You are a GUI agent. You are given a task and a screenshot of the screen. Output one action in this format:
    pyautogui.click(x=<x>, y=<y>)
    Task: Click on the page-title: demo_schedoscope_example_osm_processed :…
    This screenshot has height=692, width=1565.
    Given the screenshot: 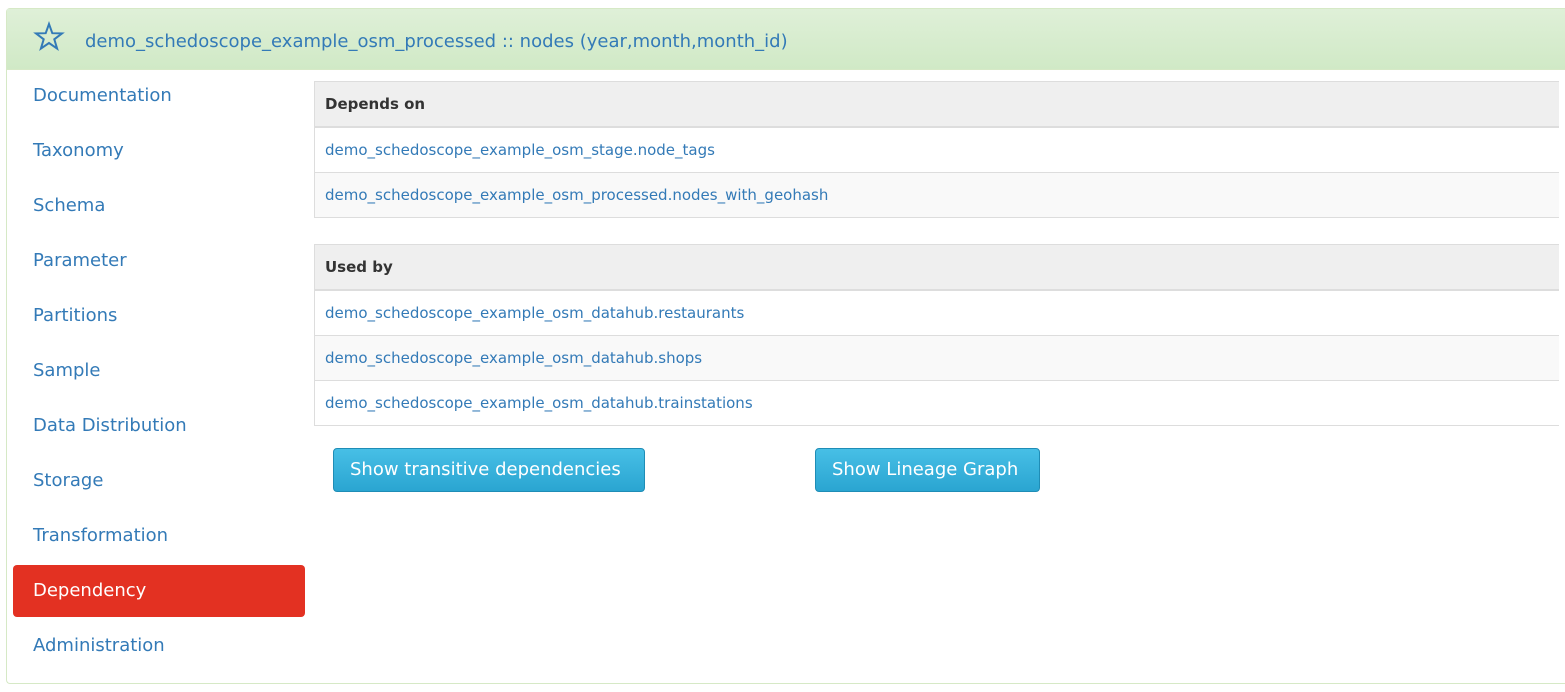 What is the action you would take?
    pyautogui.click(x=436, y=41)
    